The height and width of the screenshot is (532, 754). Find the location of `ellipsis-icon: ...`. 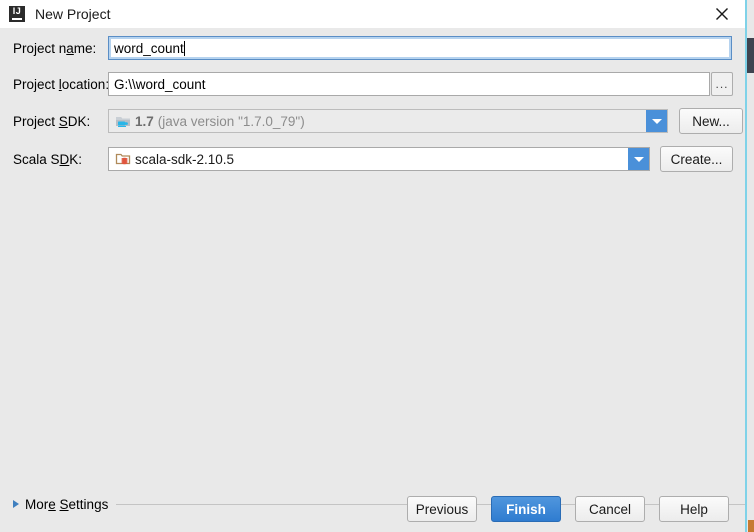

ellipsis-icon: ... is located at coordinates (722, 84).